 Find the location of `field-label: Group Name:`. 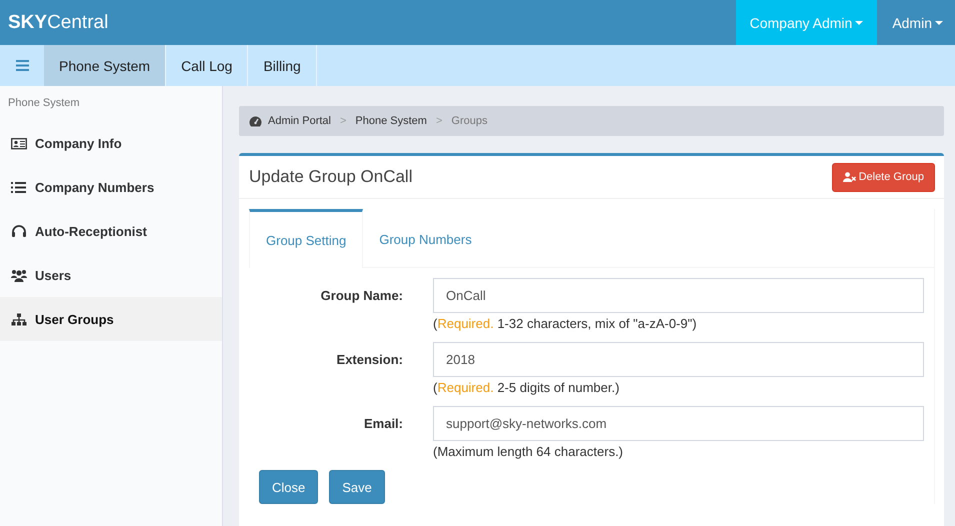

field-label: Group Name: is located at coordinates (361, 296).